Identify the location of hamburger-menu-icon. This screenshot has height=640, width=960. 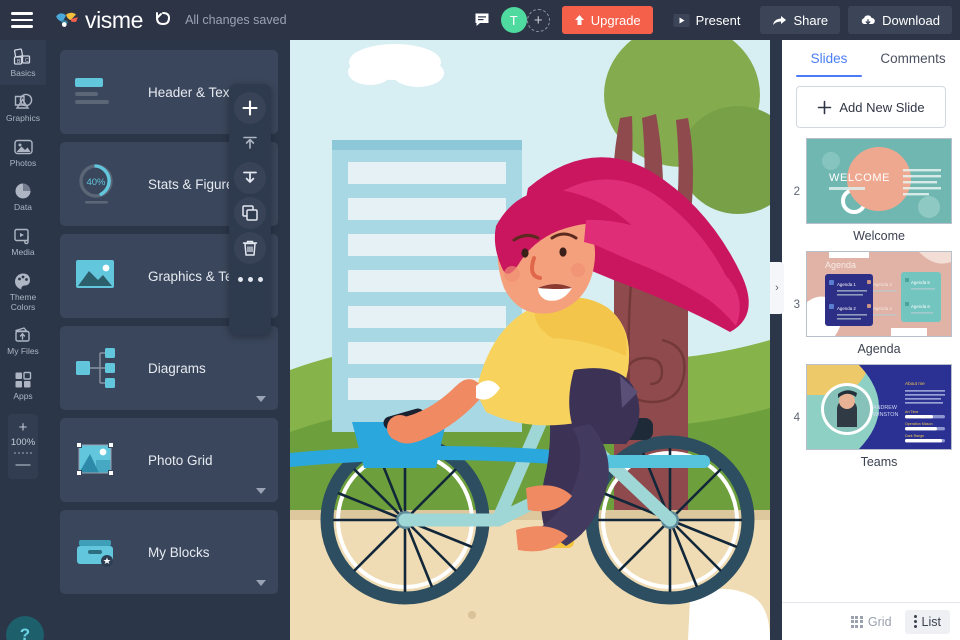
(22, 20).